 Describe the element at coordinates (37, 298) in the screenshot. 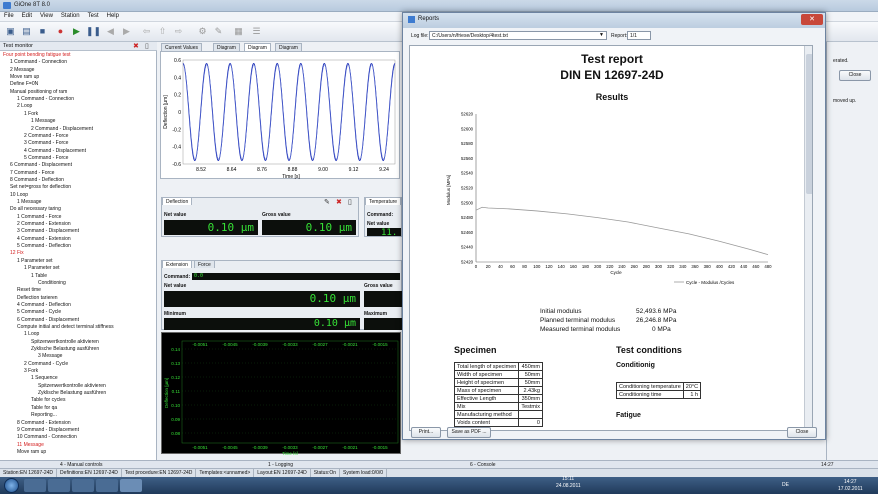

I see `tree-node: Deflection tarieren` at that location.